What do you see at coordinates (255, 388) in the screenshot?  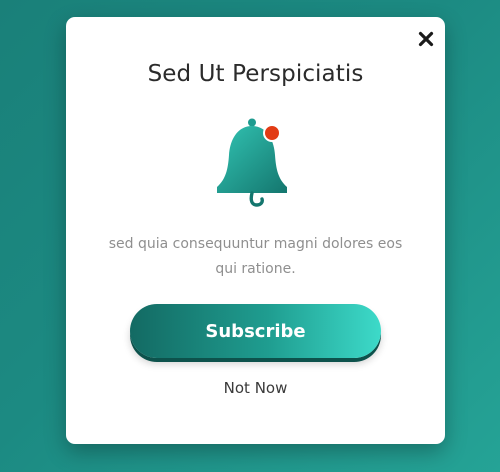 I see `not-now-link: Not Now` at bounding box center [255, 388].